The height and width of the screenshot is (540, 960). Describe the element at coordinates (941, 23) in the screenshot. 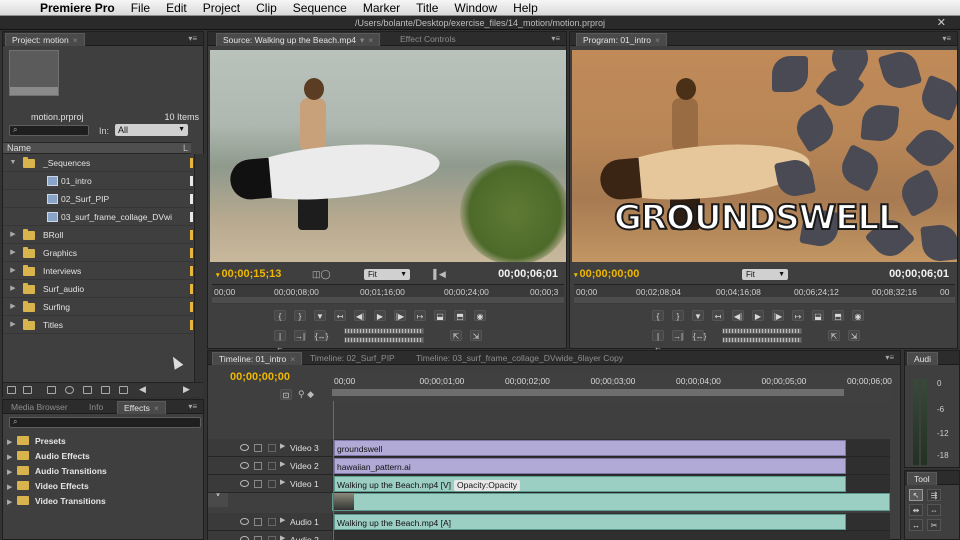

I see `close-icon: ✕` at that location.